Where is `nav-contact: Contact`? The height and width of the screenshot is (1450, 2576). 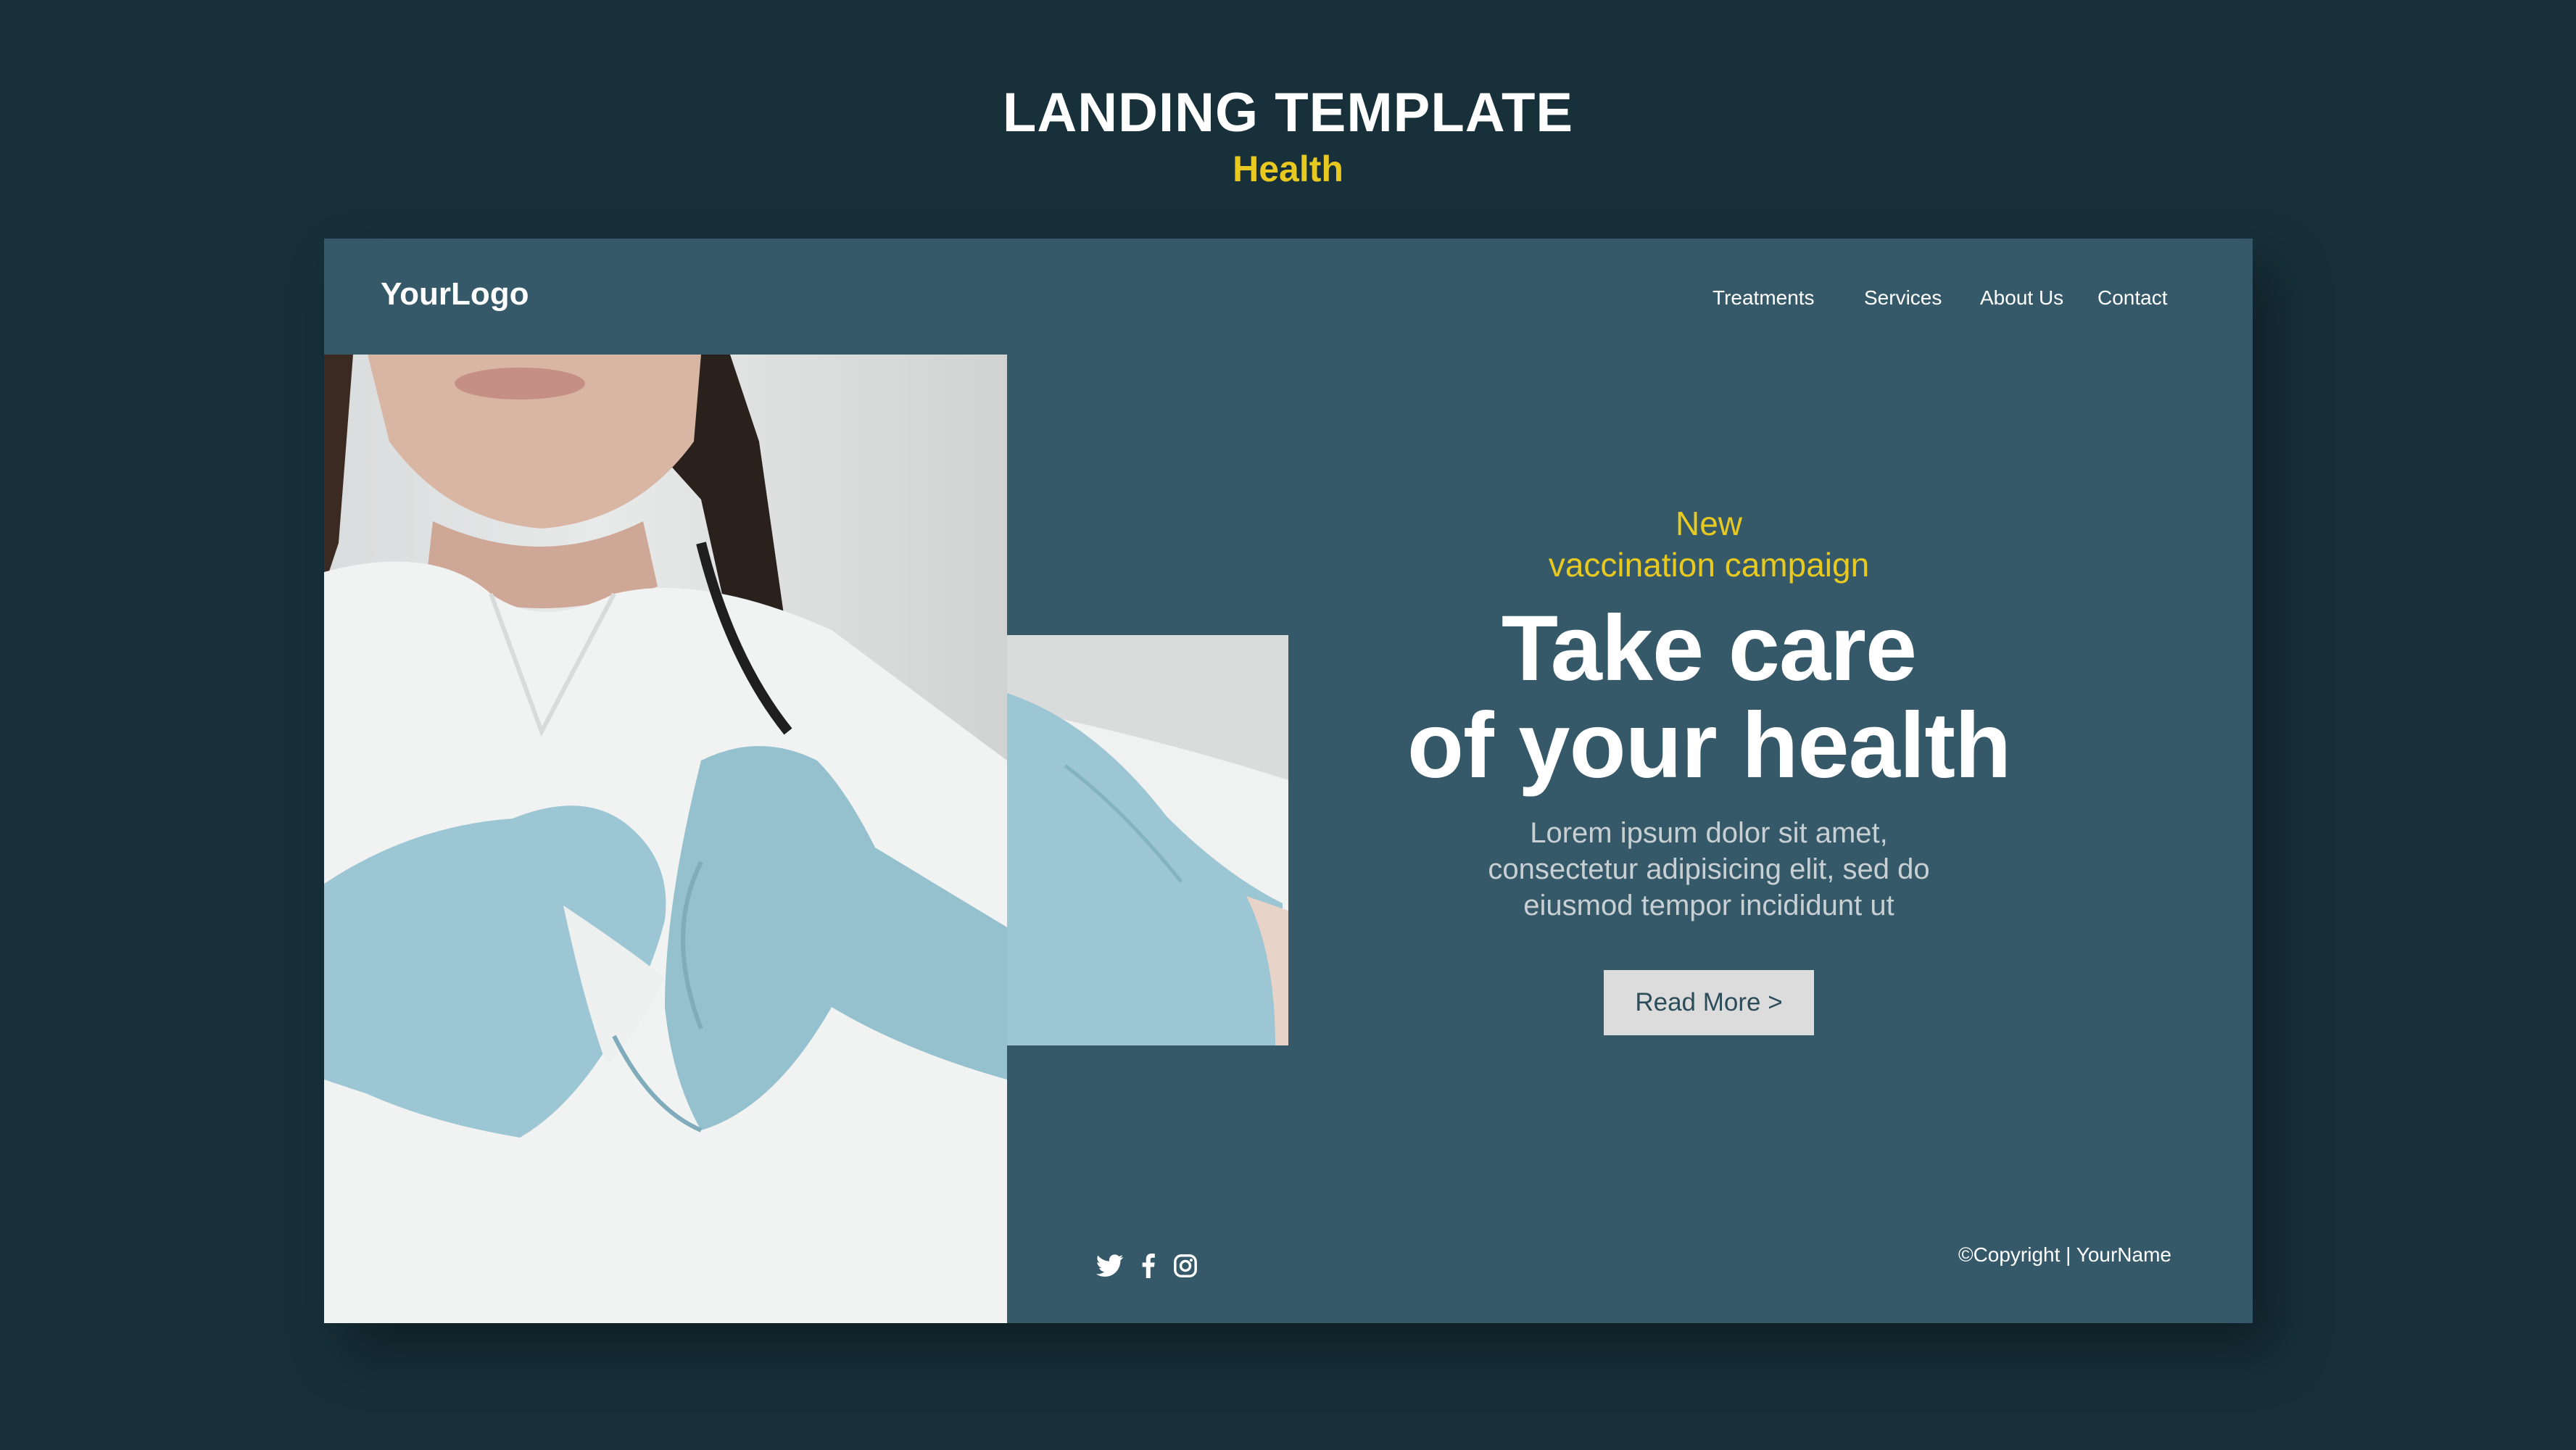
nav-contact: Contact is located at coordinates (2132, 298).